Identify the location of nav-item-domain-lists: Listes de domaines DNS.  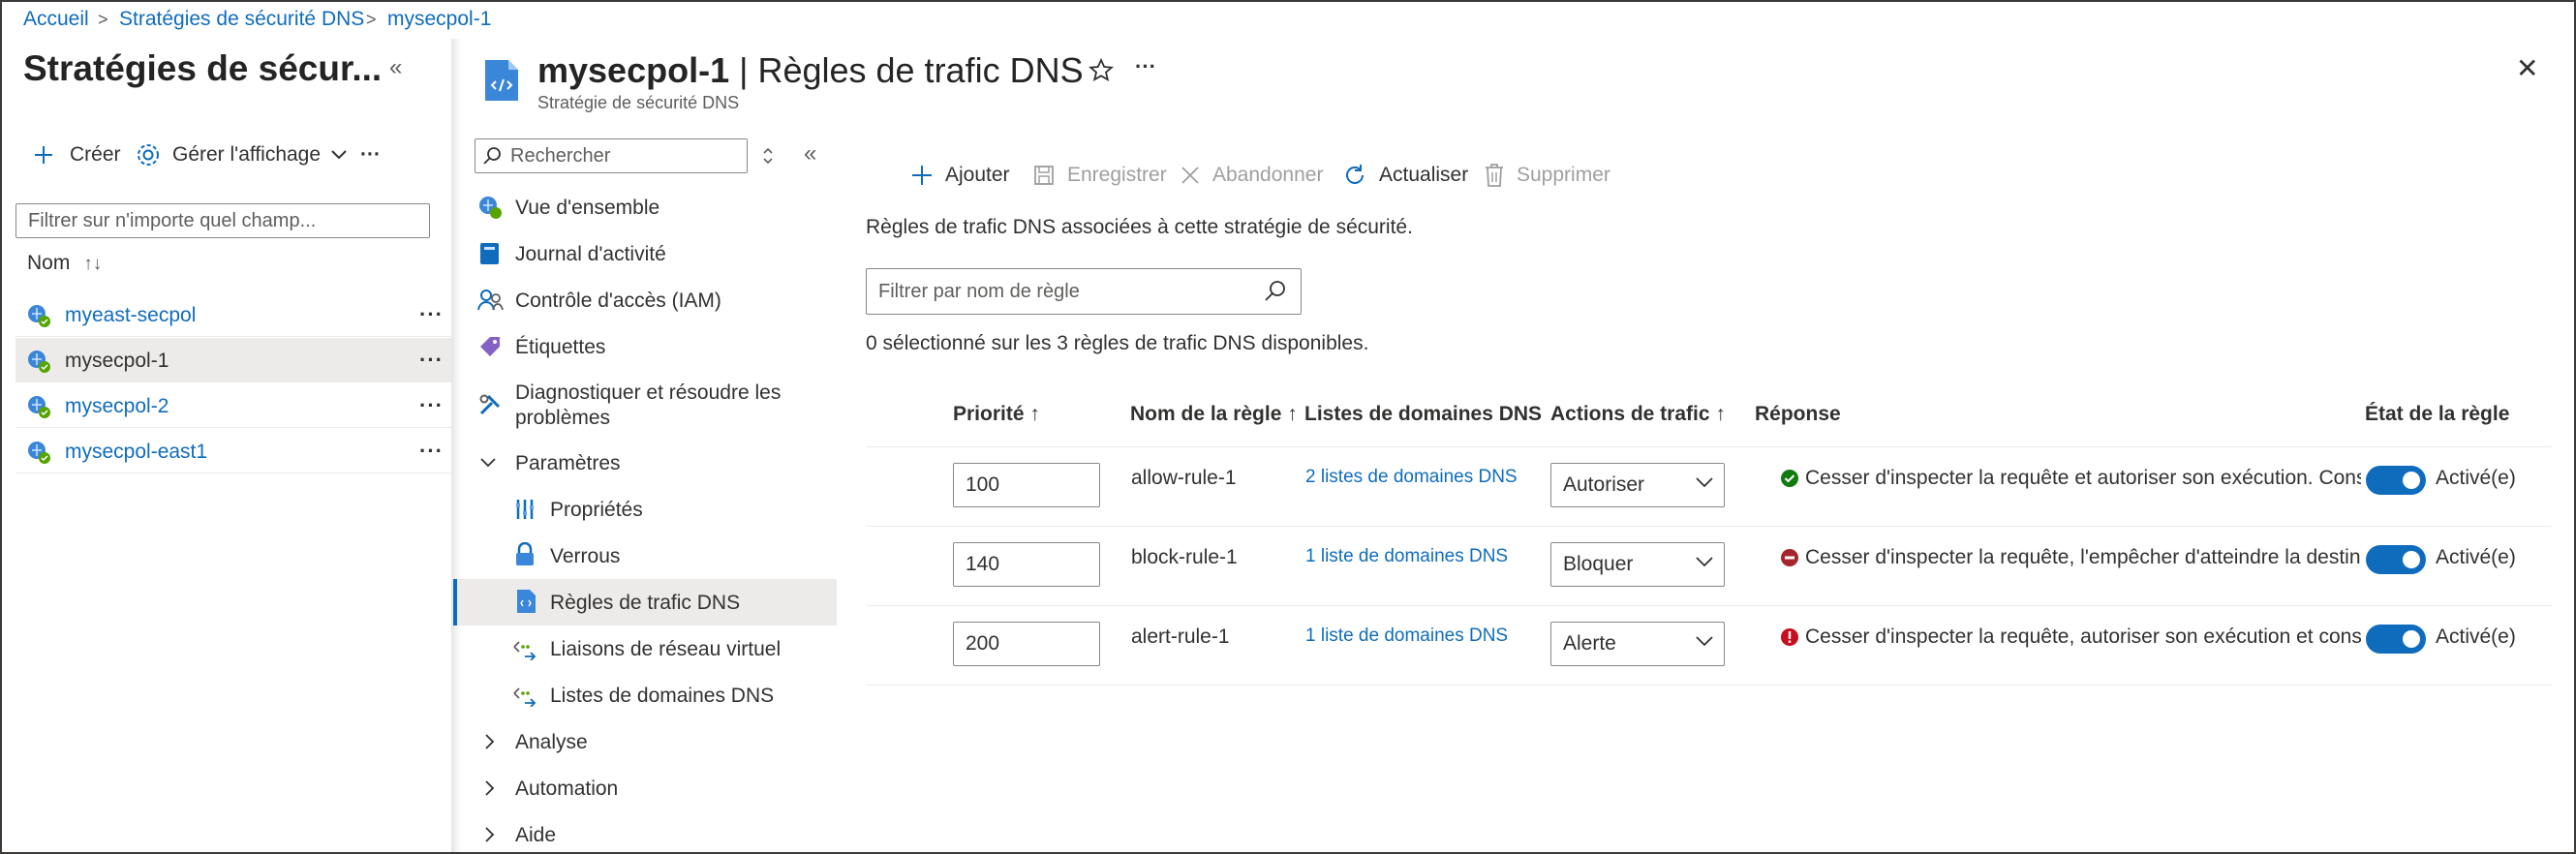
(645, 695).